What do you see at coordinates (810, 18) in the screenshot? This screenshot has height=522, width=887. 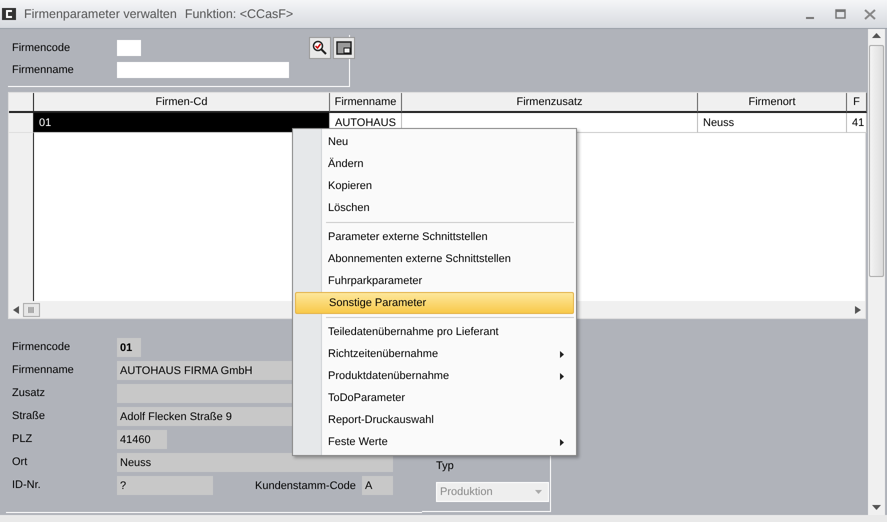 I see `minimize-icon` at bounding box center [810, 18].